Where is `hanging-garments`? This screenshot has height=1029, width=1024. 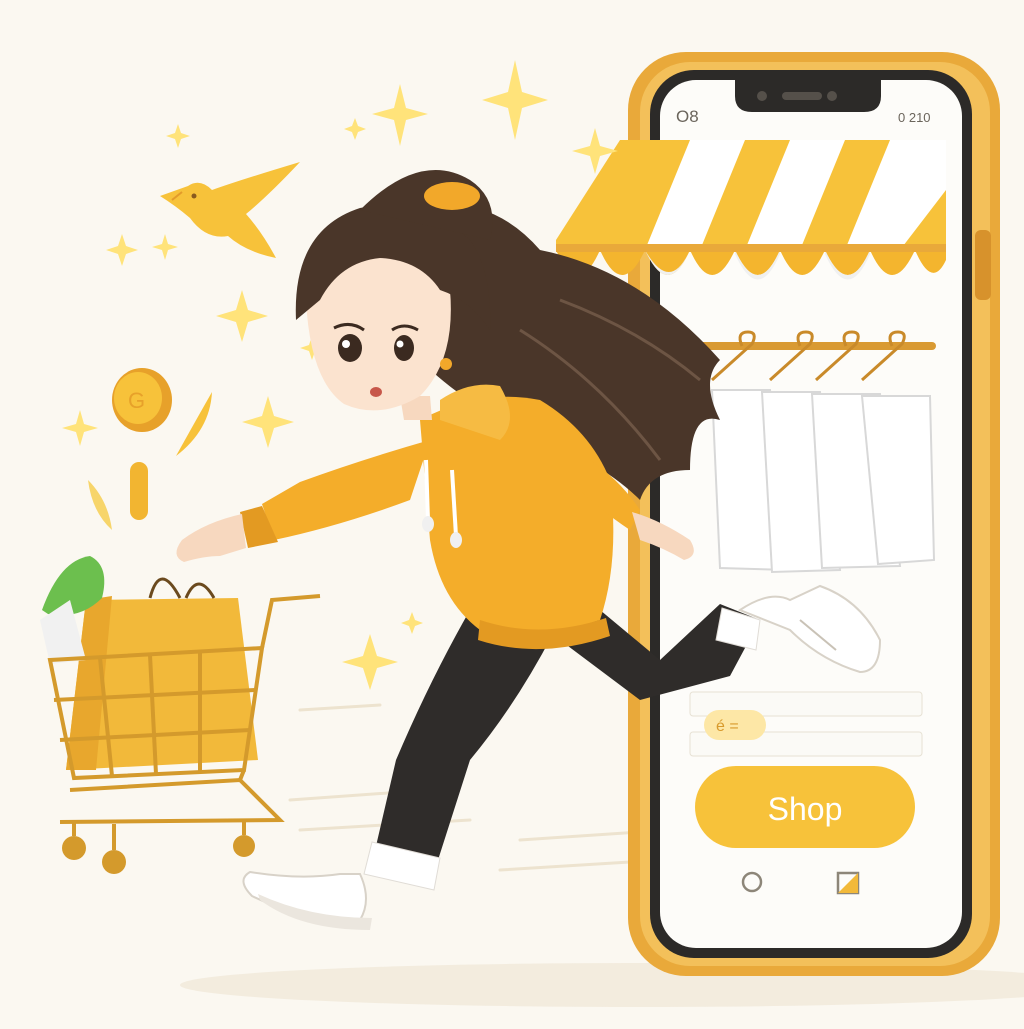
hanging-garments is located at coordinates (823, 481).